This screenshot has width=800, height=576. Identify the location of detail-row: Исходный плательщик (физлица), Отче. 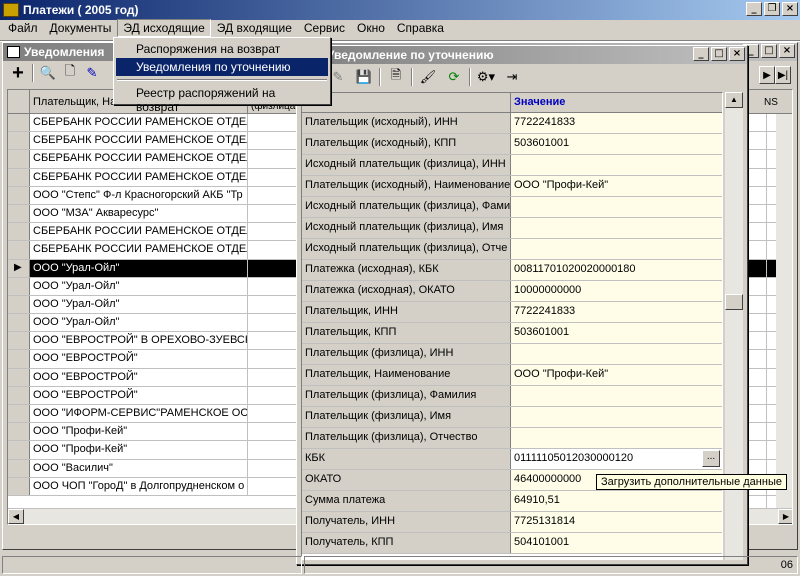
(512, 249).